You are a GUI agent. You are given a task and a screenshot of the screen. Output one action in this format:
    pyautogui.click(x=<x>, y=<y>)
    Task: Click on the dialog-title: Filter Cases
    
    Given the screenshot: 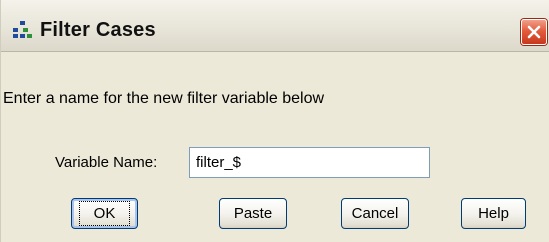 What is the action you would take?
    pyautogui.click(x=98, y=30)
    